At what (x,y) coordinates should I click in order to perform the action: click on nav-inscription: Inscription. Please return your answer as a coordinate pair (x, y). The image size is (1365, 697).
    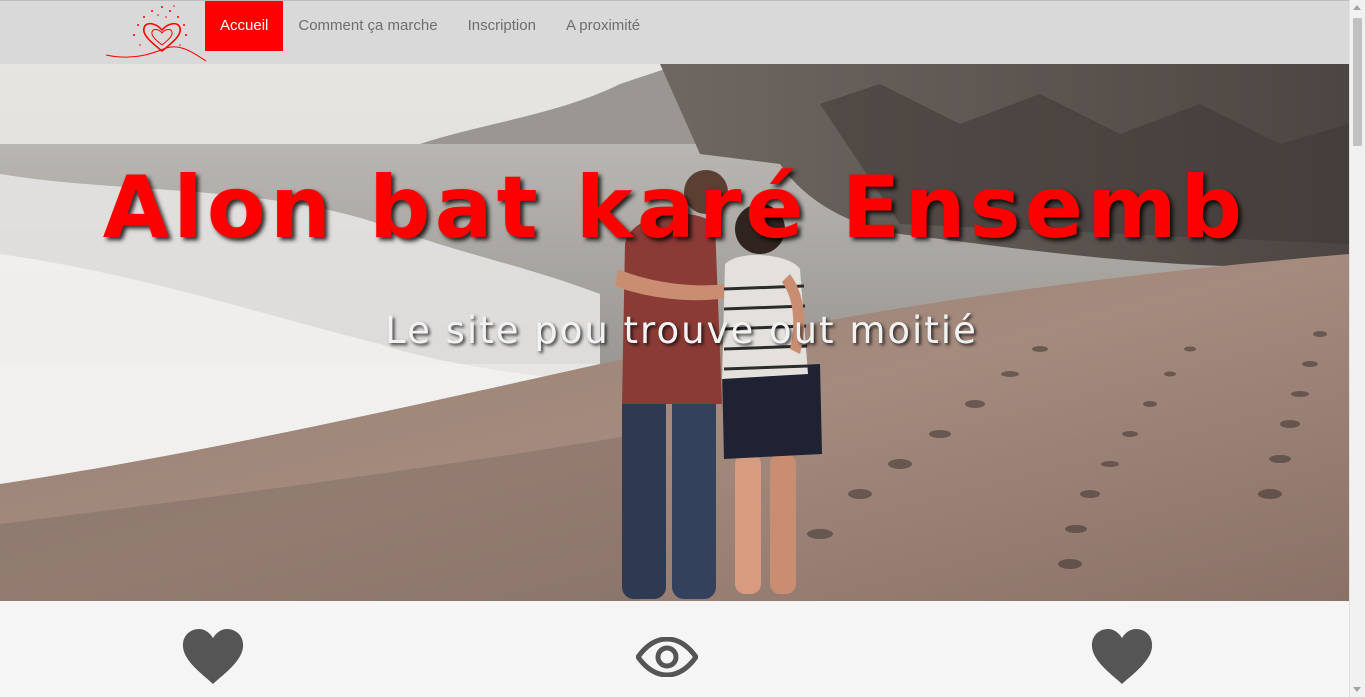
    Looking at the image, I should click on (502, 26).